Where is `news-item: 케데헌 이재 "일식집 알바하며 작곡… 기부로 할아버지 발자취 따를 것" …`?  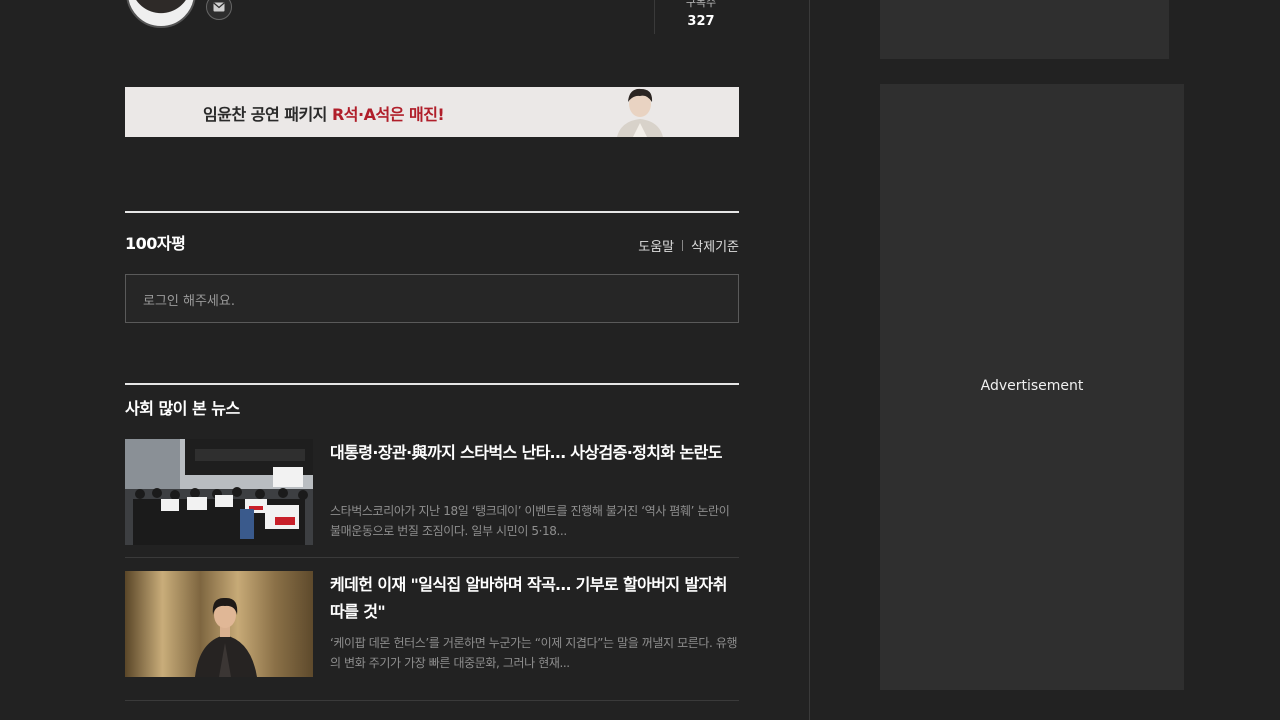
news-item: 케데헌 이재 "일식집 알바하며 작곡… 기부로 할아버지 발자취 따를 것" … is located at coordinates (432, 624).